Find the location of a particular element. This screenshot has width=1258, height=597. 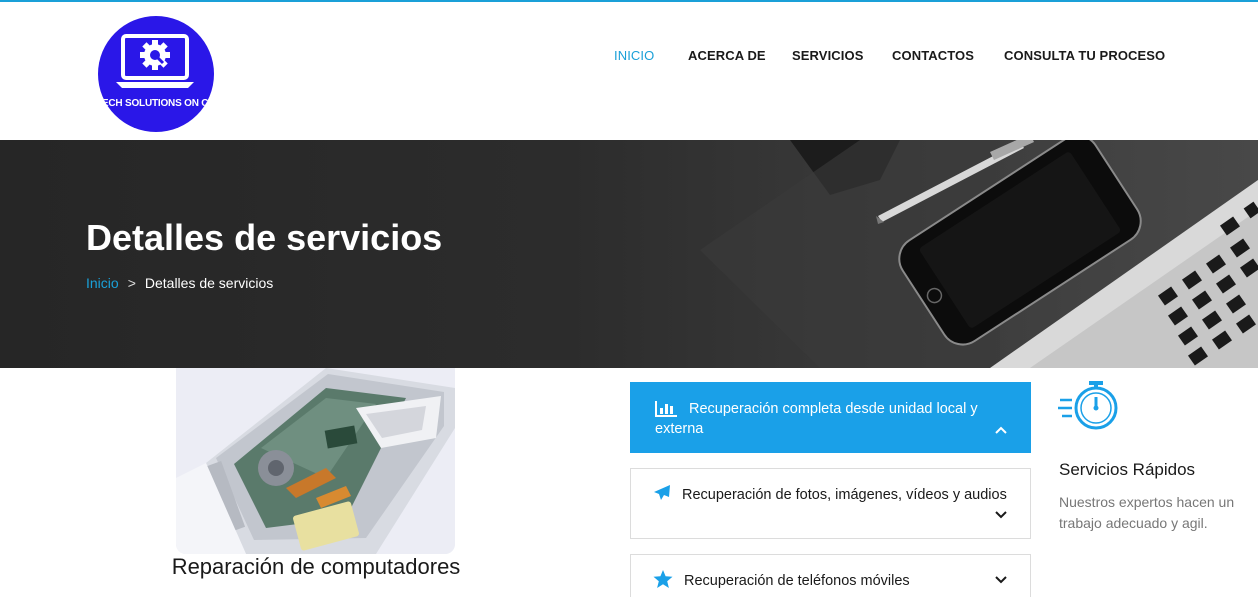

breadcrumb-home-link: Inicio is located at coordinates (102, 283).